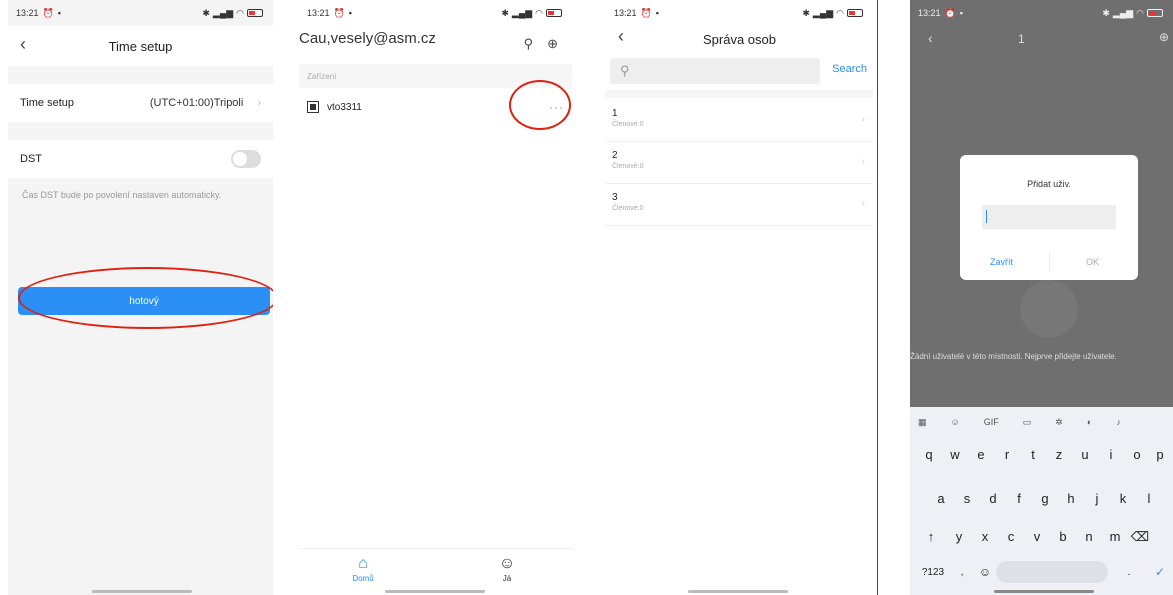 The image size is (1173, 595). I want to click on key: h, so click(1071, 498).